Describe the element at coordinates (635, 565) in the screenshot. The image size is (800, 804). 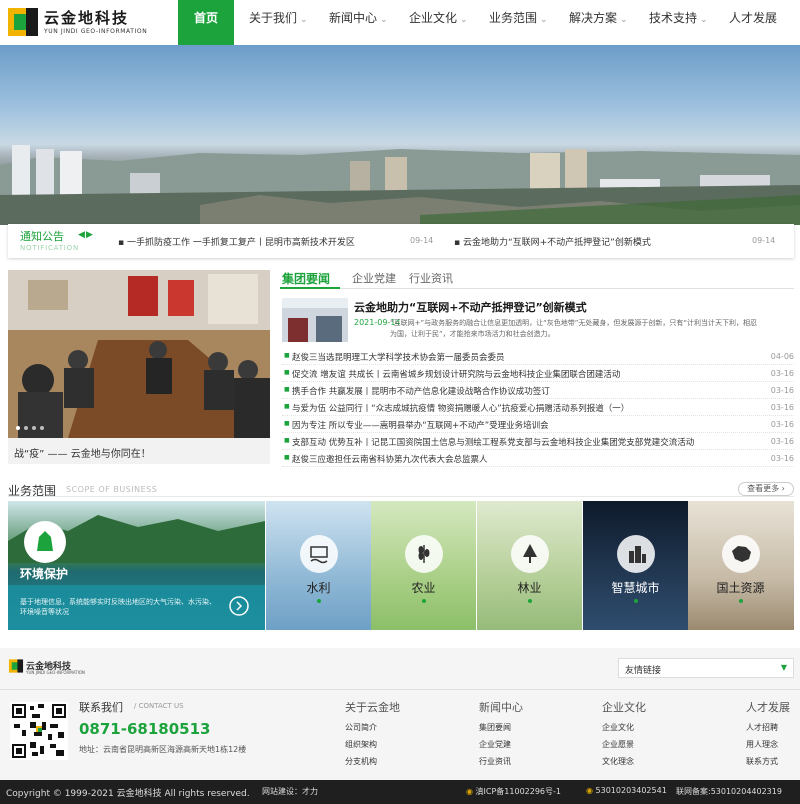
I see `business-tile-smart-city: 智慧城市` at that location.